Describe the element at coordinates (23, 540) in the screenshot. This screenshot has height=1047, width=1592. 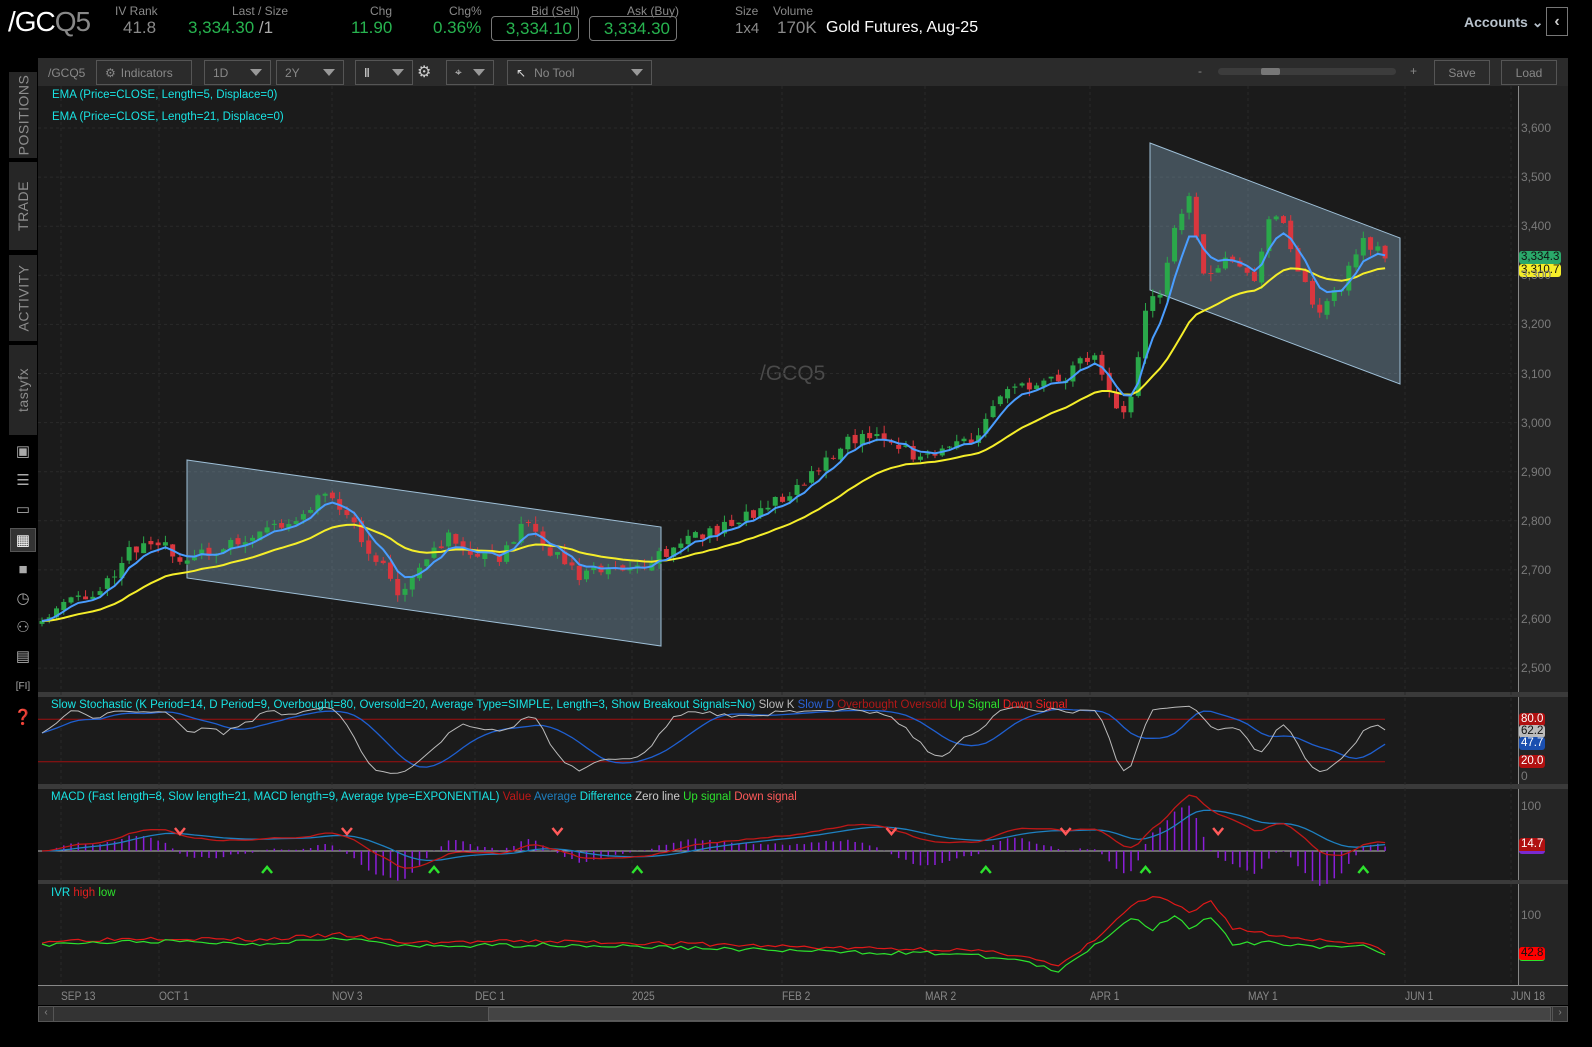
I see `chart-icon: ▦` at that location.